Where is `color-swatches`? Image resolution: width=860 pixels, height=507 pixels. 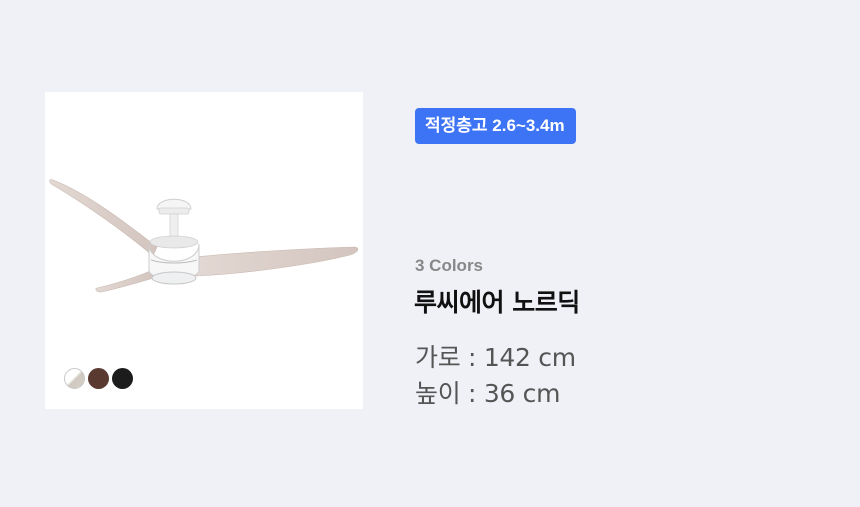
color-swatches is located at coordinates (98, 378).